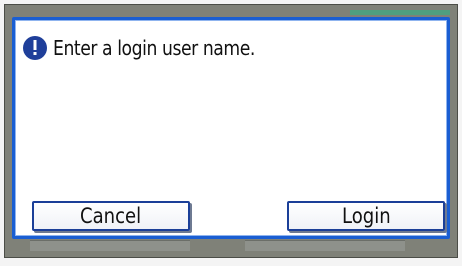 The width and height of the screenshot is (462, 266). I want to click on login-button-label: Login, so click(366, 216).